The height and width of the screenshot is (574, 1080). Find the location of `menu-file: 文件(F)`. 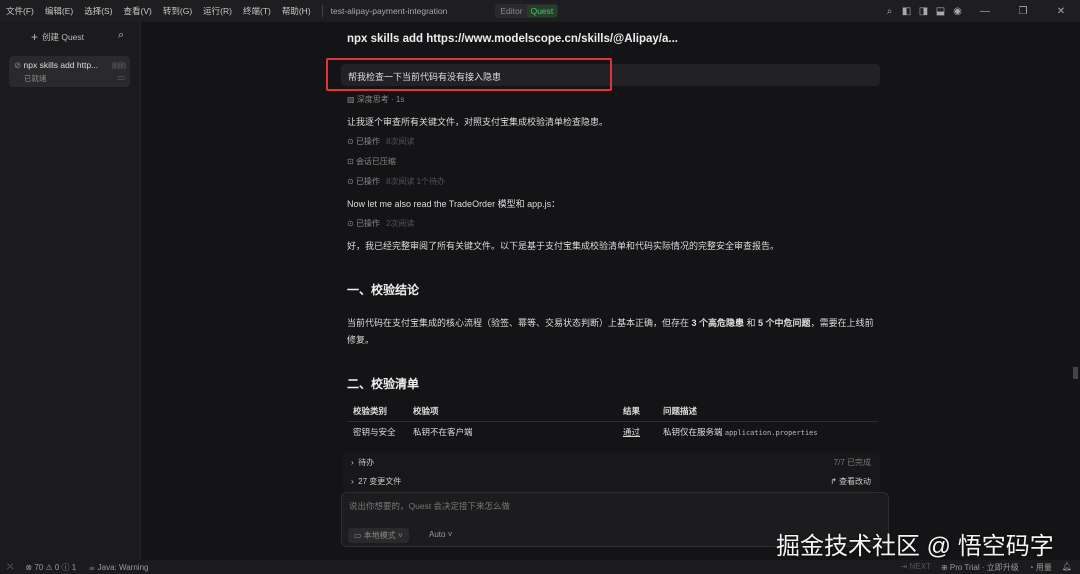

menu-file: 文件(F) is located at coordinates (20, 11).